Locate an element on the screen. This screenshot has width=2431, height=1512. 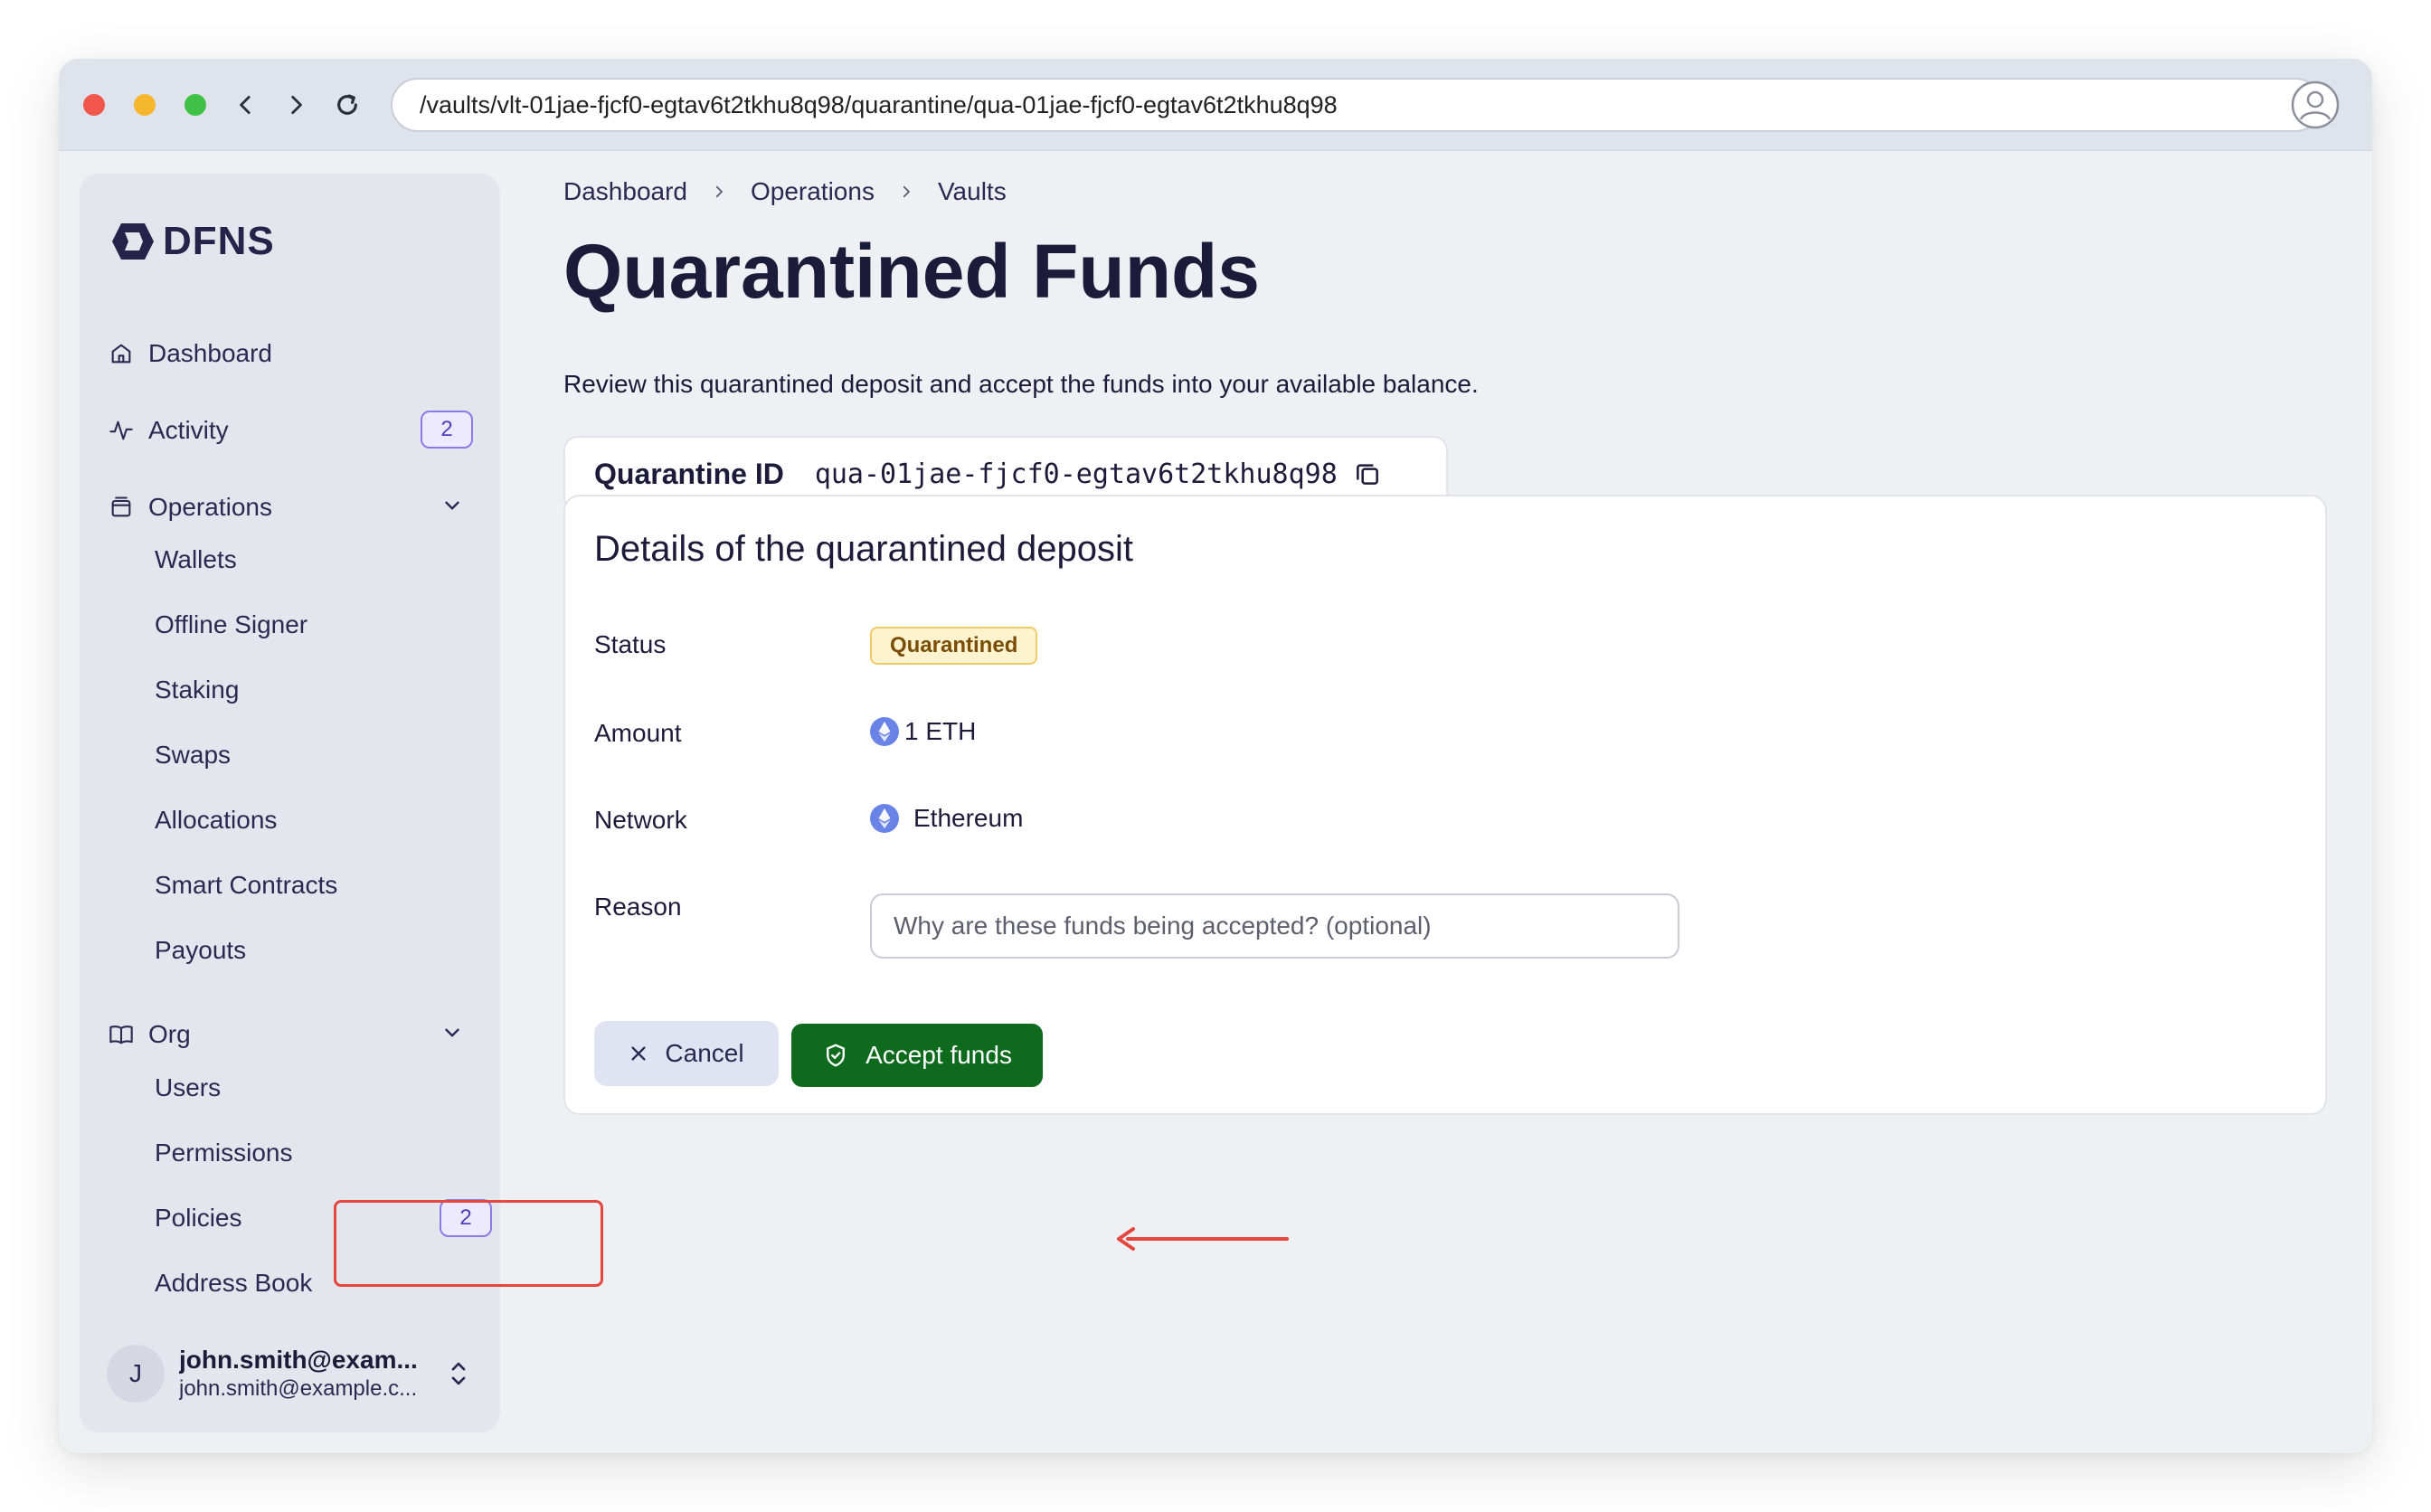
copy-button is located at coordinates (1367, 474).